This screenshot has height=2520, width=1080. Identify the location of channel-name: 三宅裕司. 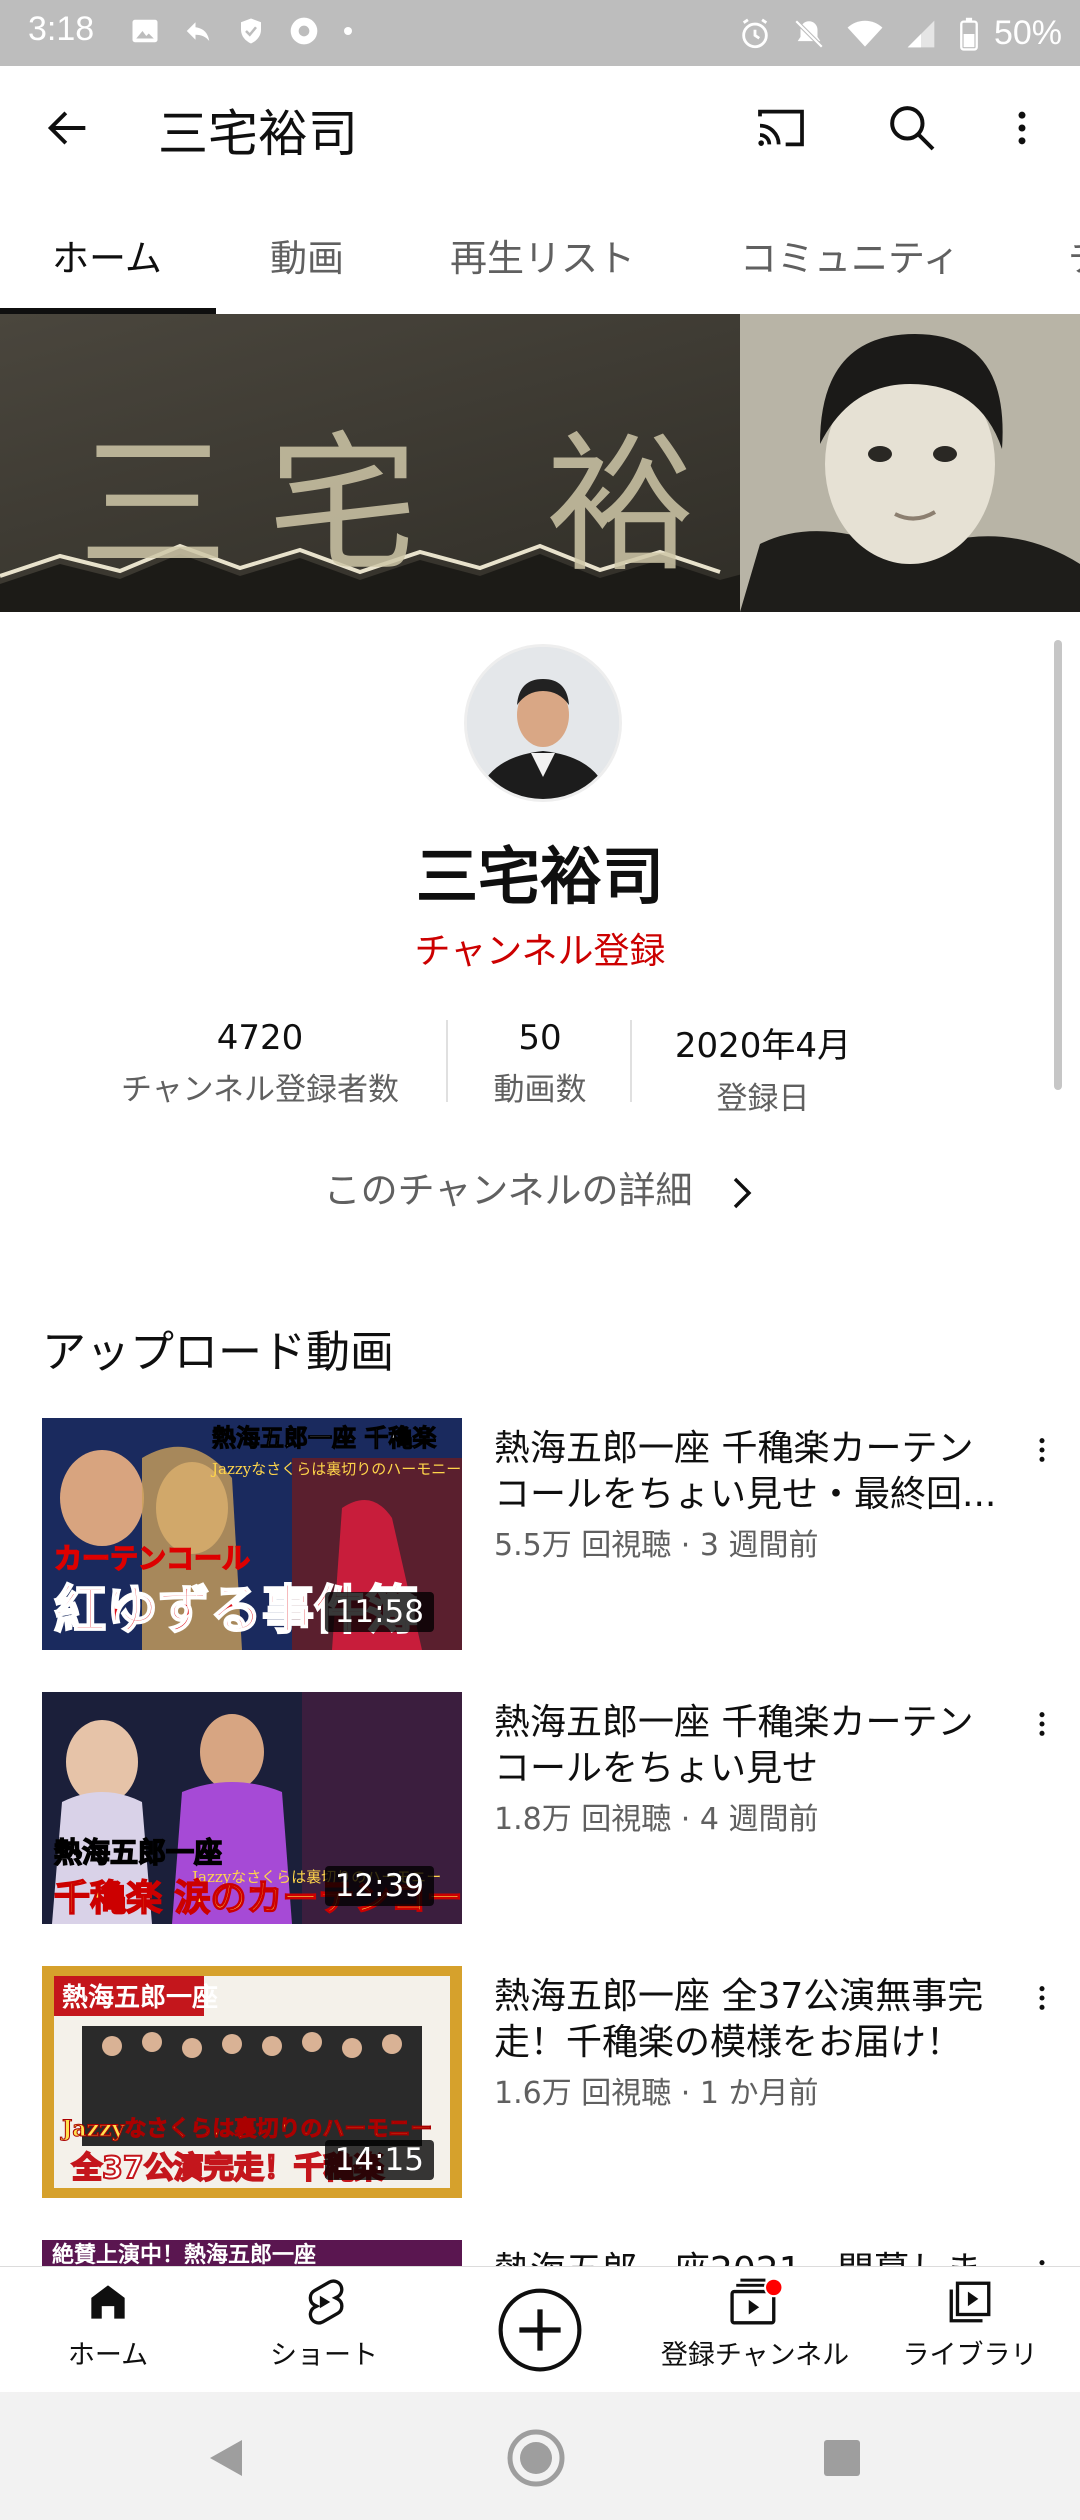
(539, 876).